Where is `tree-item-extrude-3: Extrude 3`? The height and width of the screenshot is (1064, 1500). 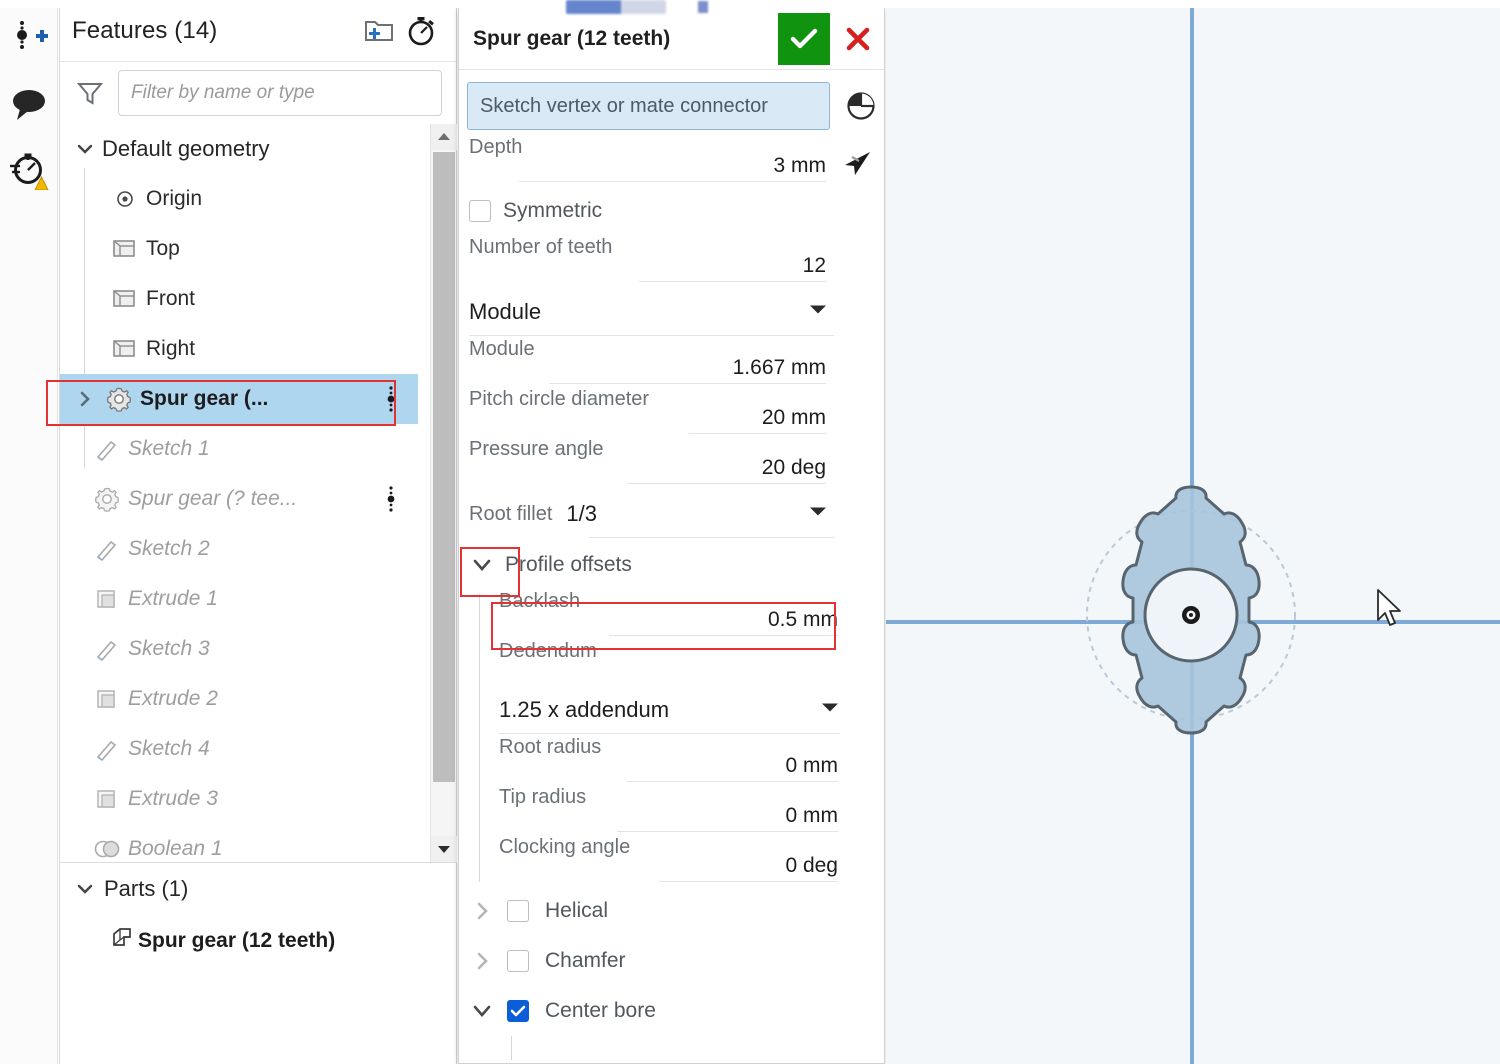 tree-item-extrude-3: Extrude 3 is located at coordinates (239, 799).